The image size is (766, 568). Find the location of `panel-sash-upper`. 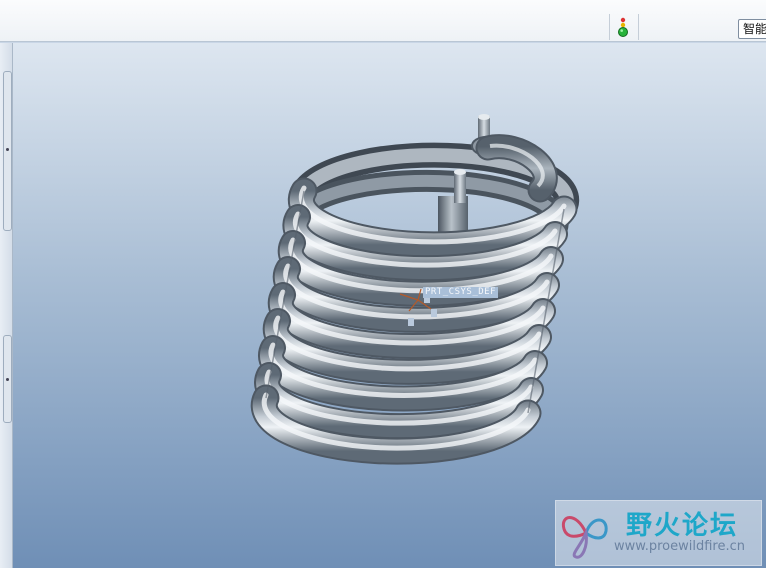

panel-sash-upper is located at coordinates (7, 151).